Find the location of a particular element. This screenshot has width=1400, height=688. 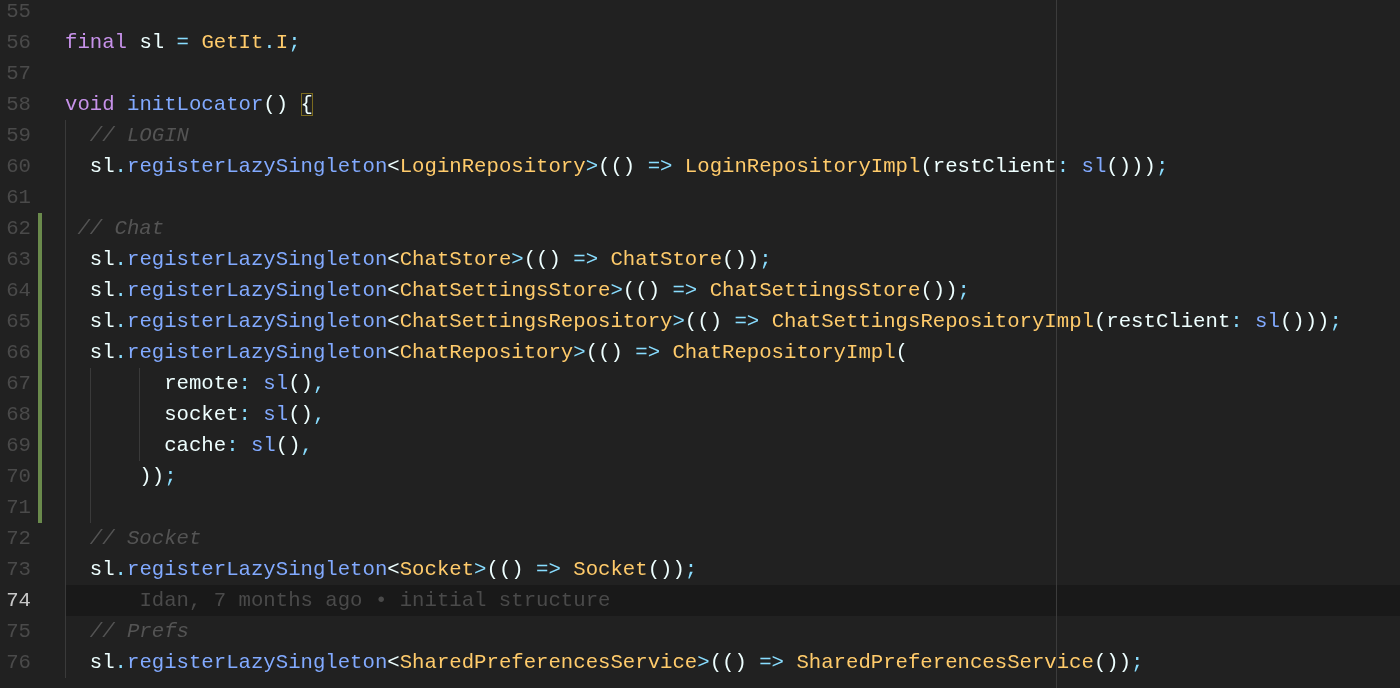

code-line: sl.registerLazySingleton<ChatRepository>(() => ChatRepositoryImpl( is located at coordinates (498, 352).